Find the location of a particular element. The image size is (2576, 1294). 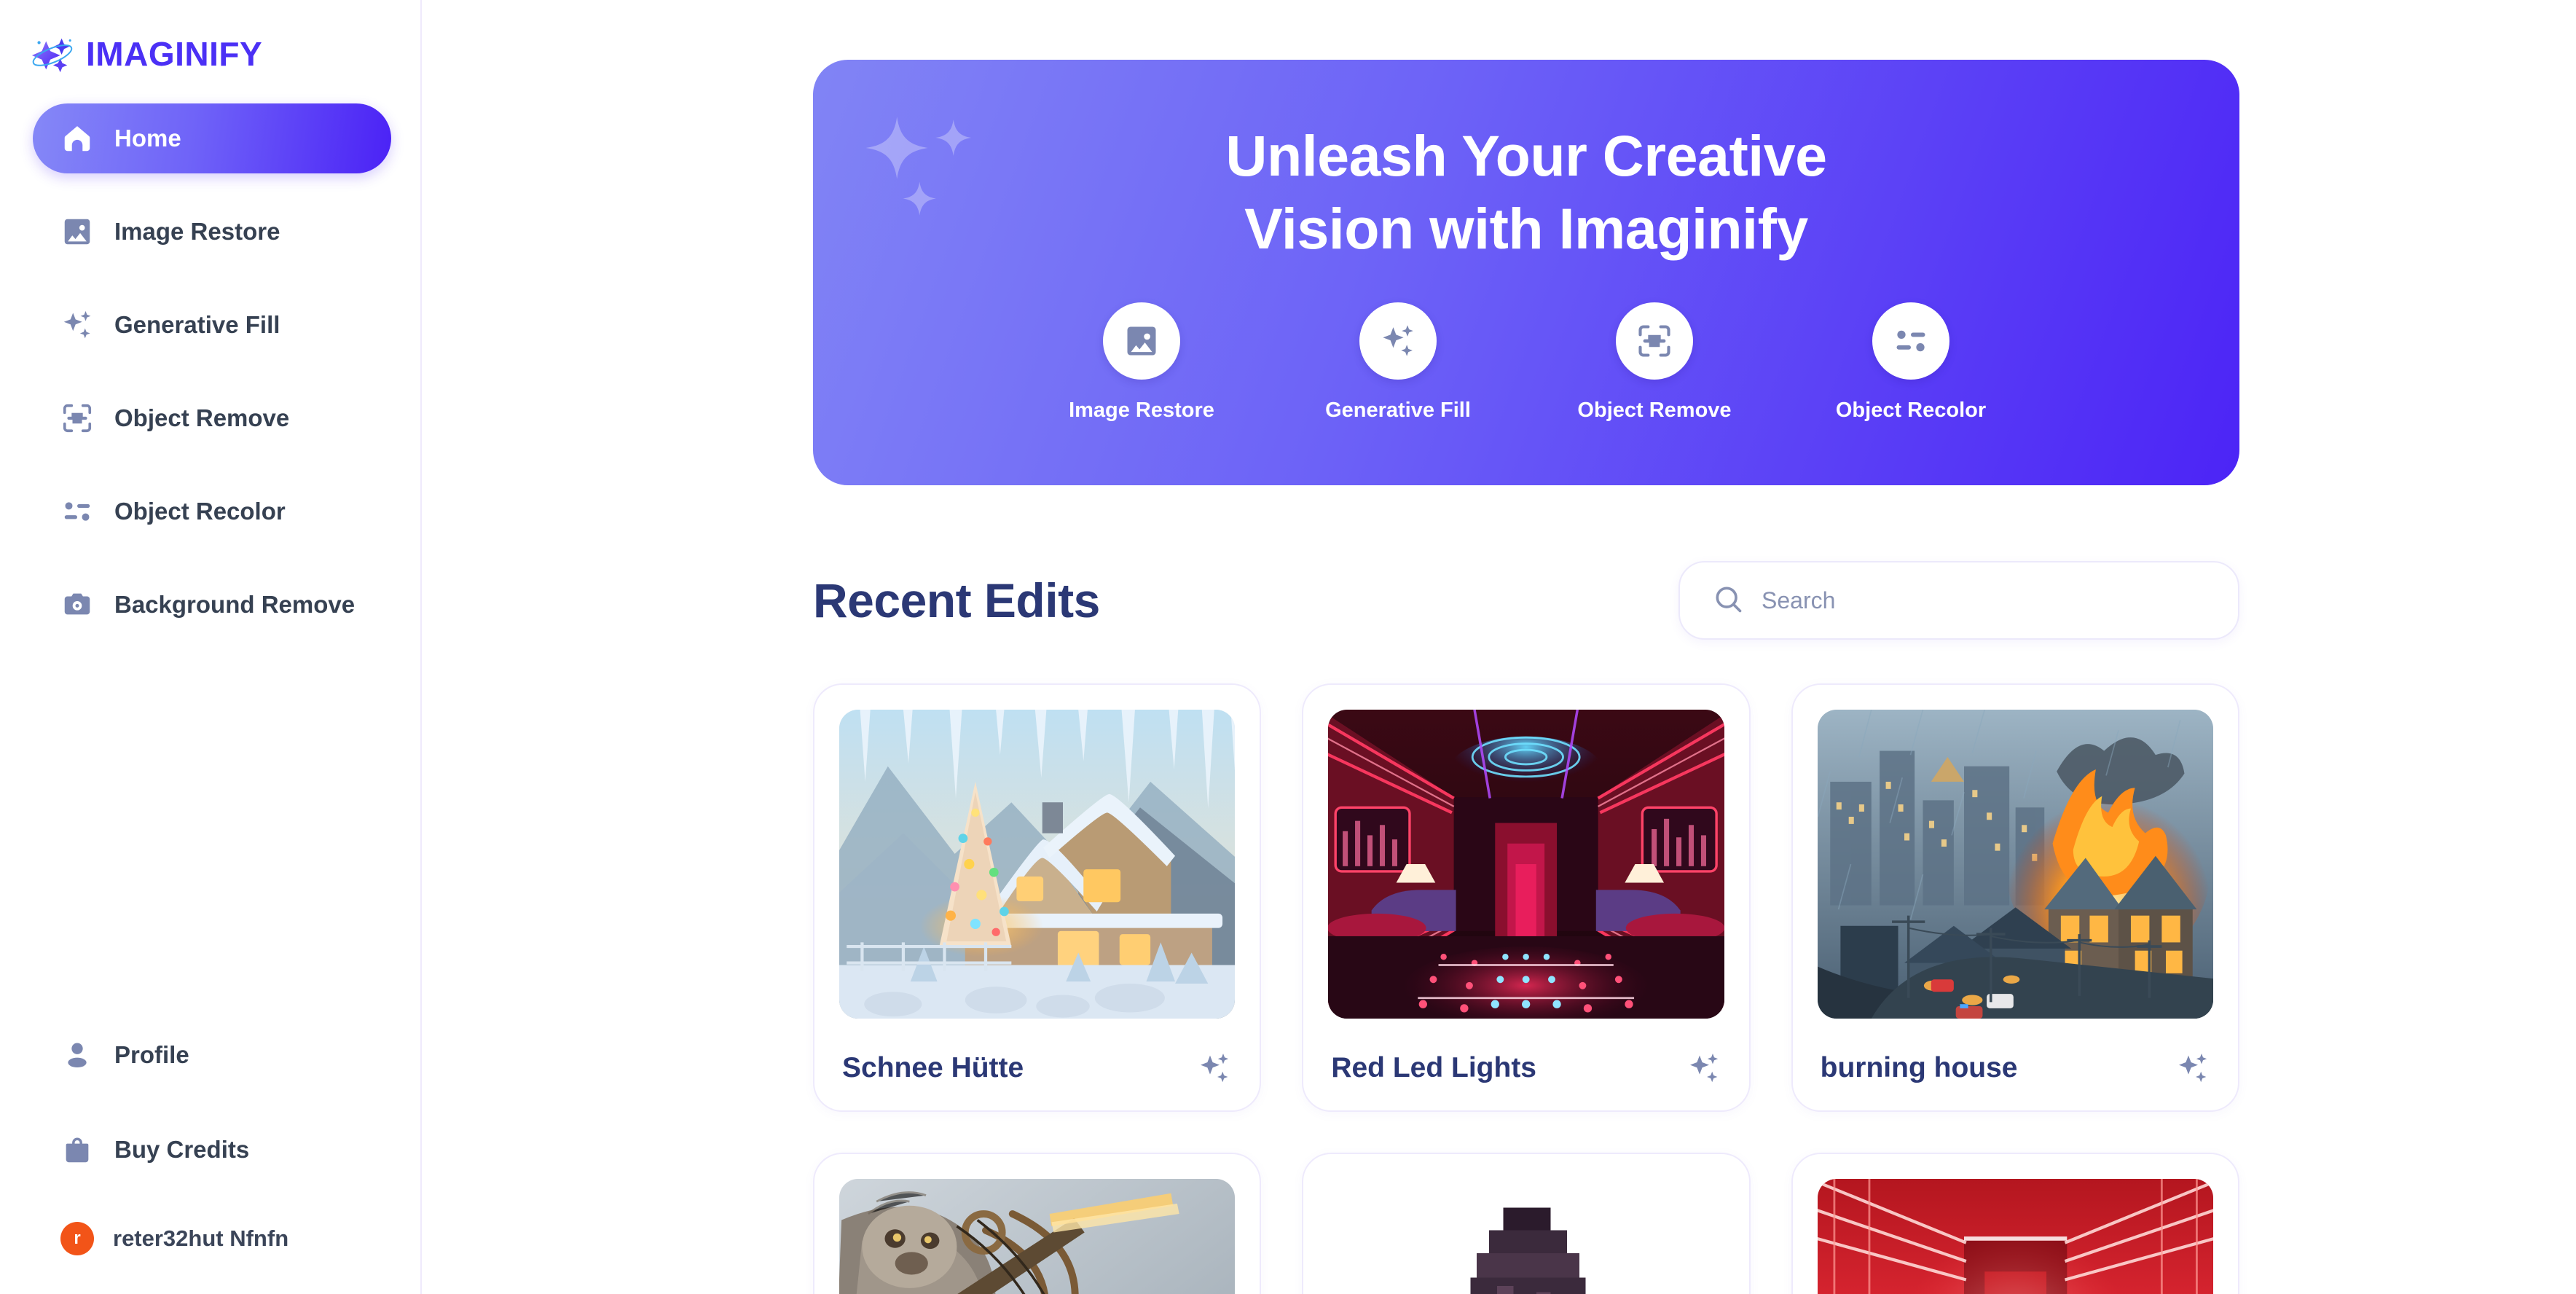

bag-icon is located at coordinates (77, 1149).